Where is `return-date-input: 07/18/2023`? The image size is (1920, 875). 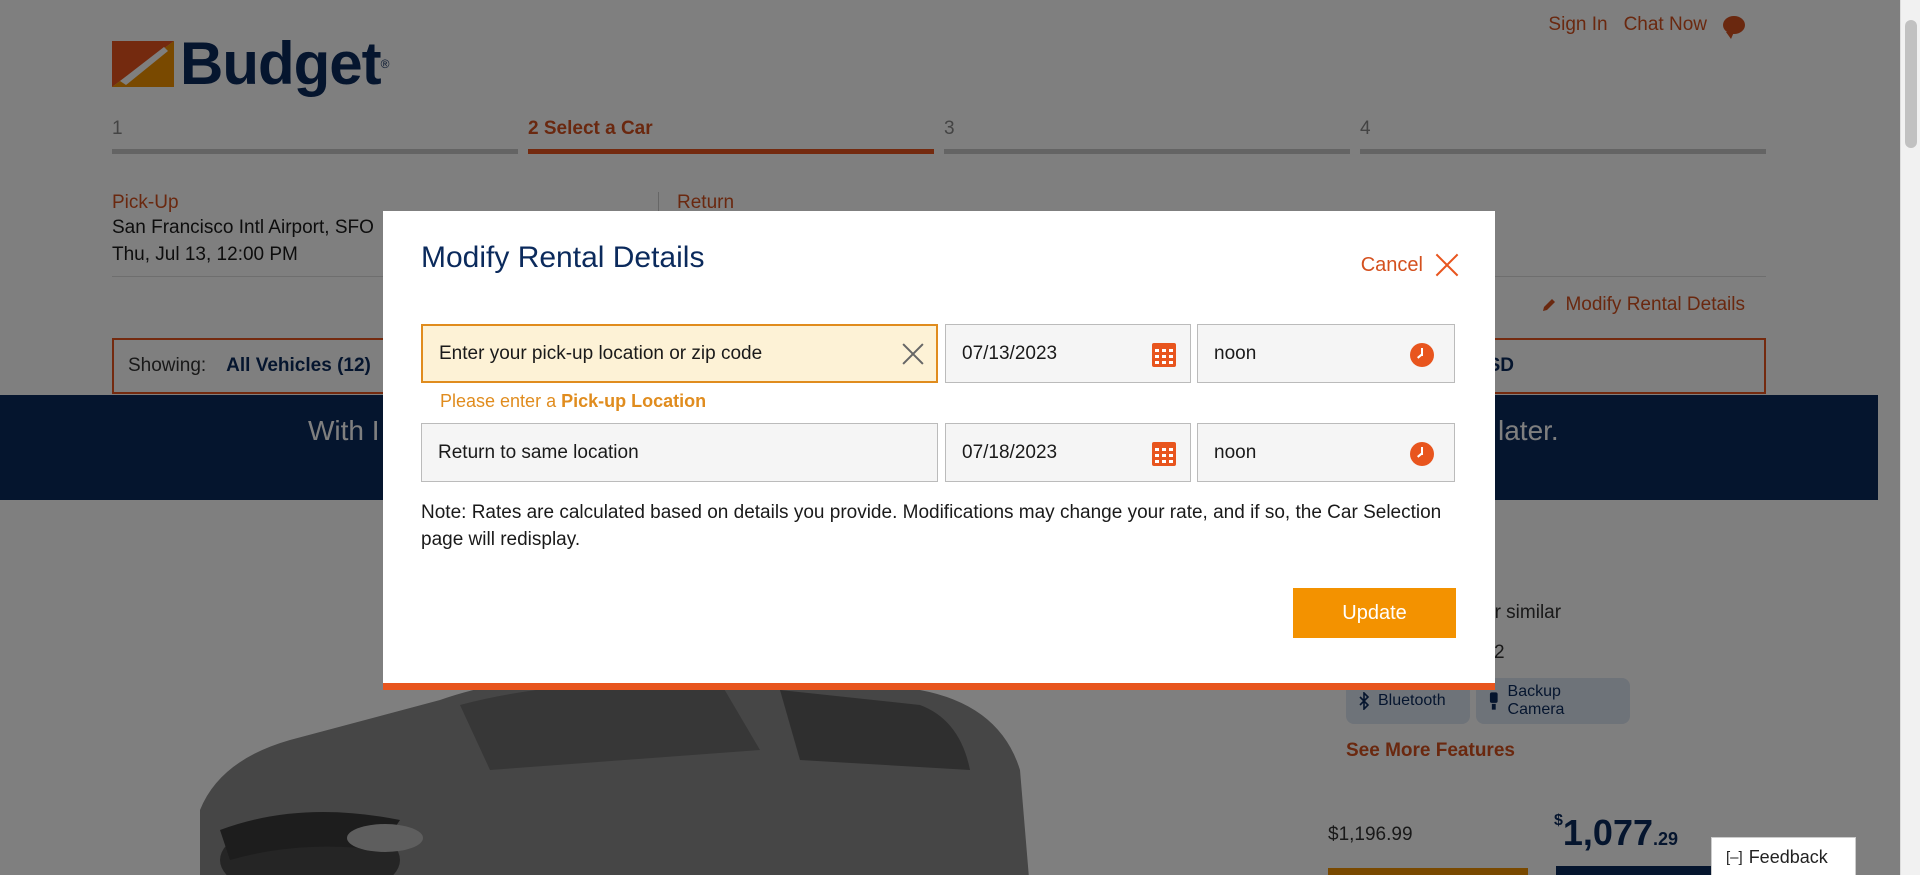
return-date-input: 07/18/2023 is located at coordinates (1068, 452).